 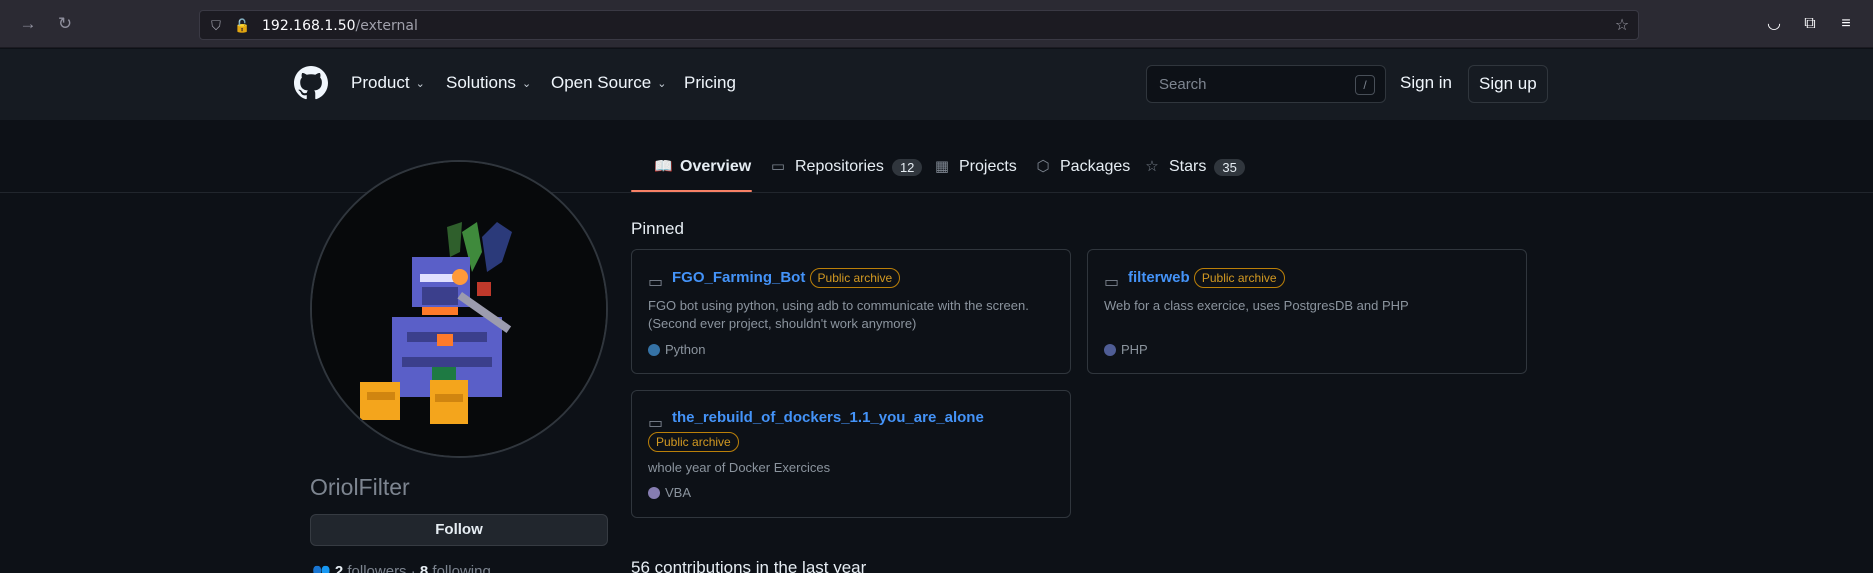 I want to click on sign-up-button: Sign up, so click(x=1508, y=84).